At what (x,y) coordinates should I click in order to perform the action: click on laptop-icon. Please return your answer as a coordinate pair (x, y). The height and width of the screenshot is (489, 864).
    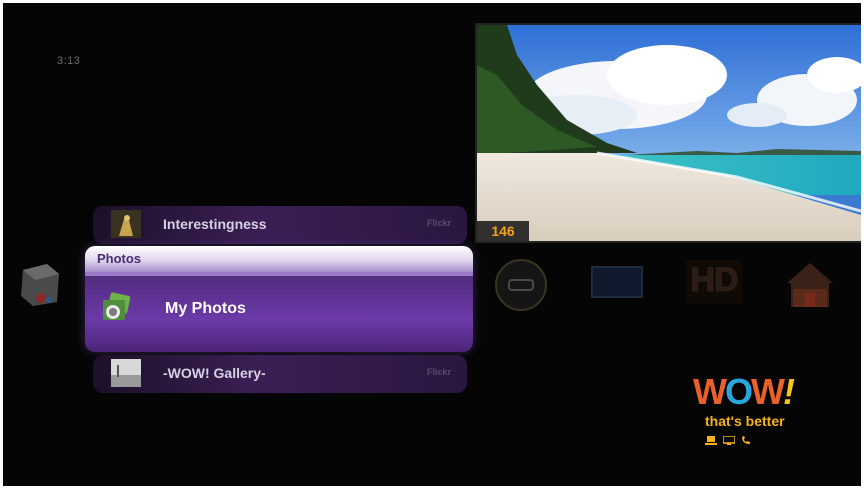
    Looking at the image, I should click on (711, 441).